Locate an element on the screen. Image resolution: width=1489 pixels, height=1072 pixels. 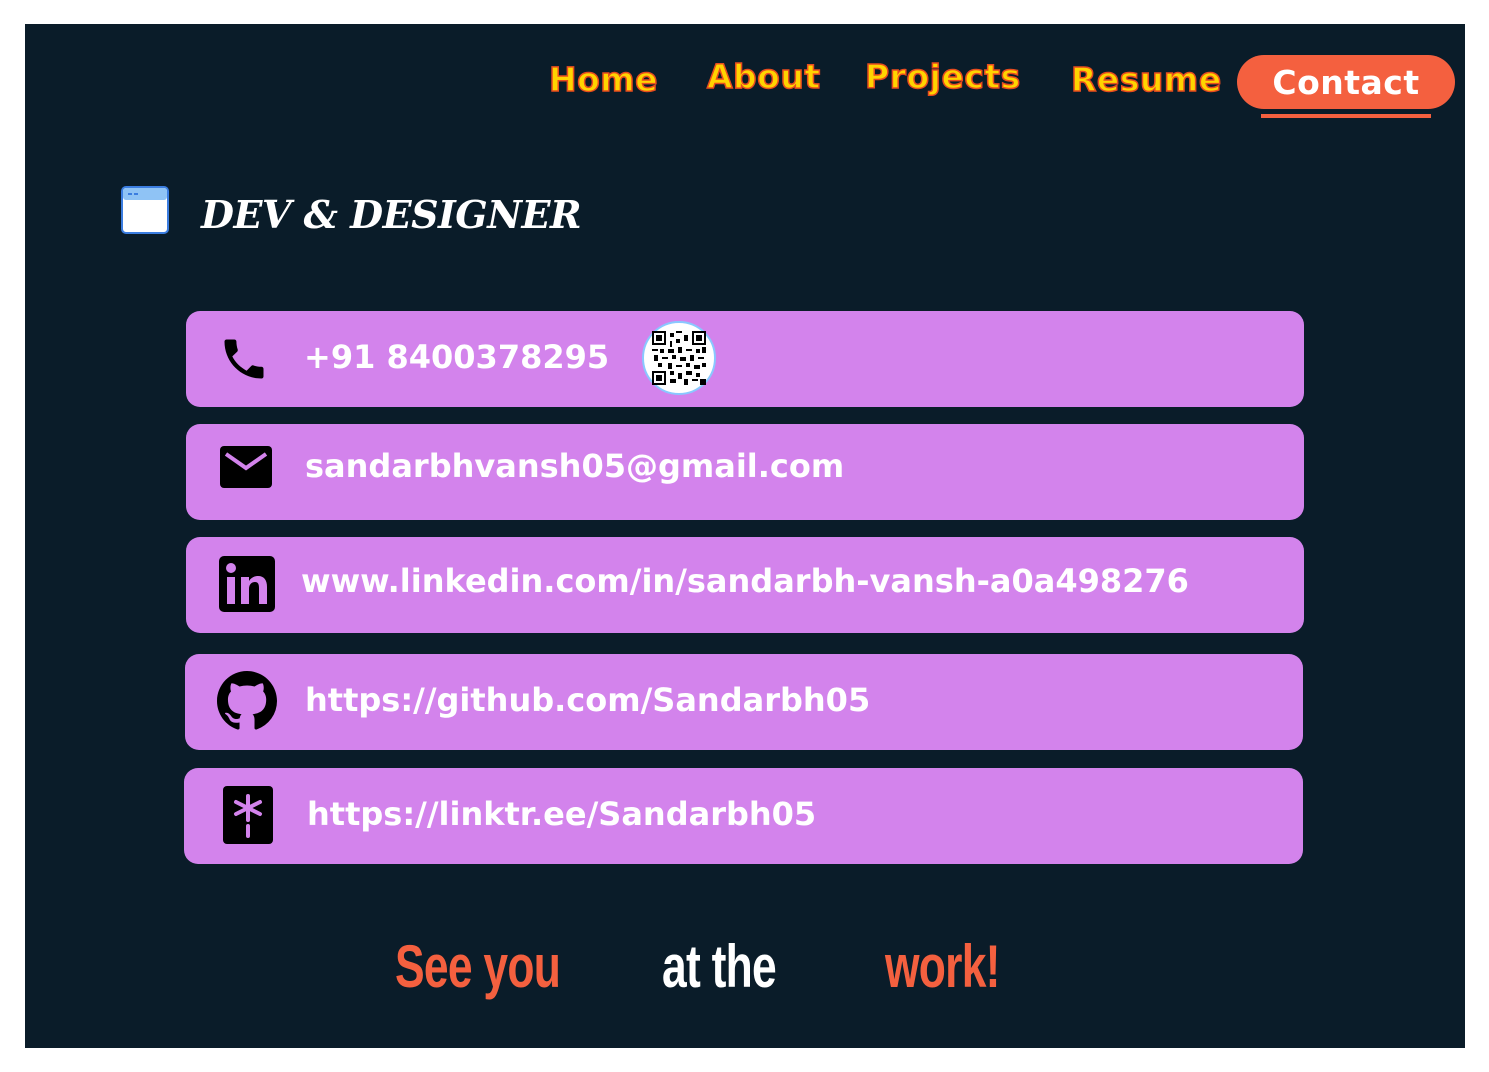
email-address: sandarbhvansh05@gmail.com is located at coordinates (575, 466).